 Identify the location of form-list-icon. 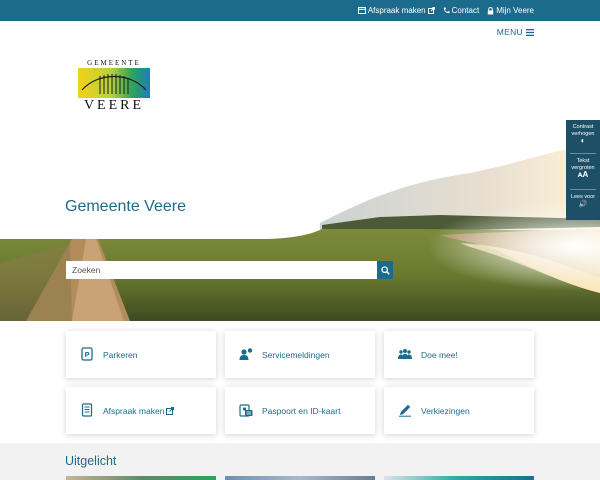
(87, 410).